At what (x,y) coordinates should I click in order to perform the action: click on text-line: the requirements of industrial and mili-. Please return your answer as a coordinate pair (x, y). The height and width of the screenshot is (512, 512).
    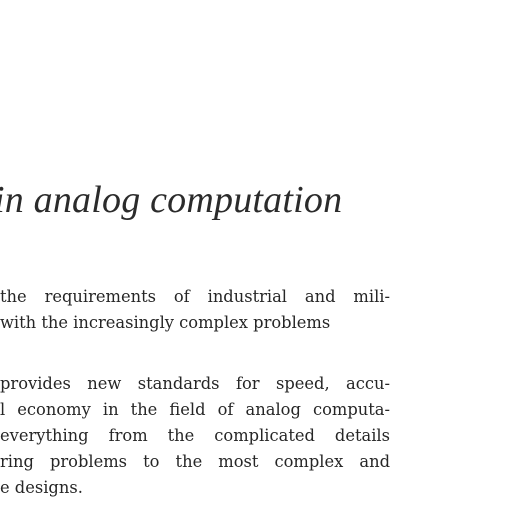
    Looking at the image, I should click on (195, 296).